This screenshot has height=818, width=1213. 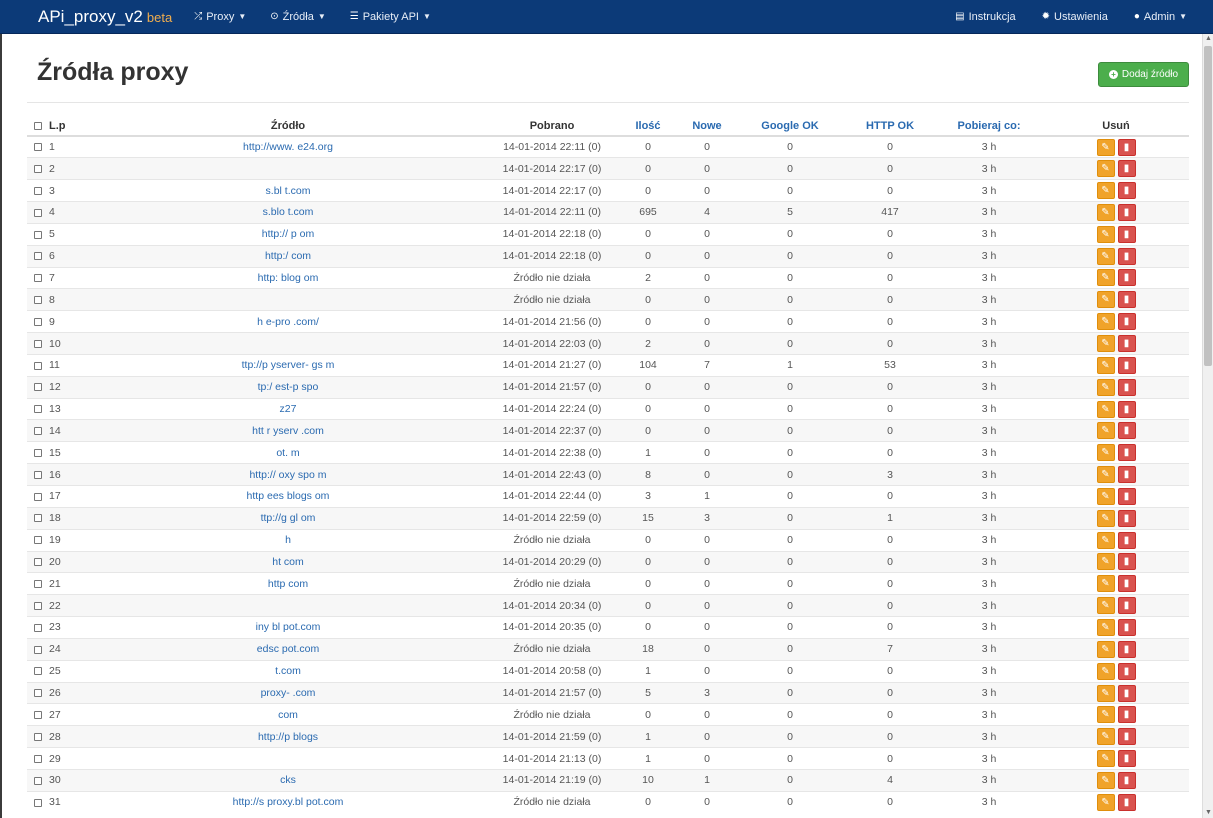 What do you see at coordinates (288, 714) in the screenshot?
I see `row-source: com` at bounding box center [288, 714].